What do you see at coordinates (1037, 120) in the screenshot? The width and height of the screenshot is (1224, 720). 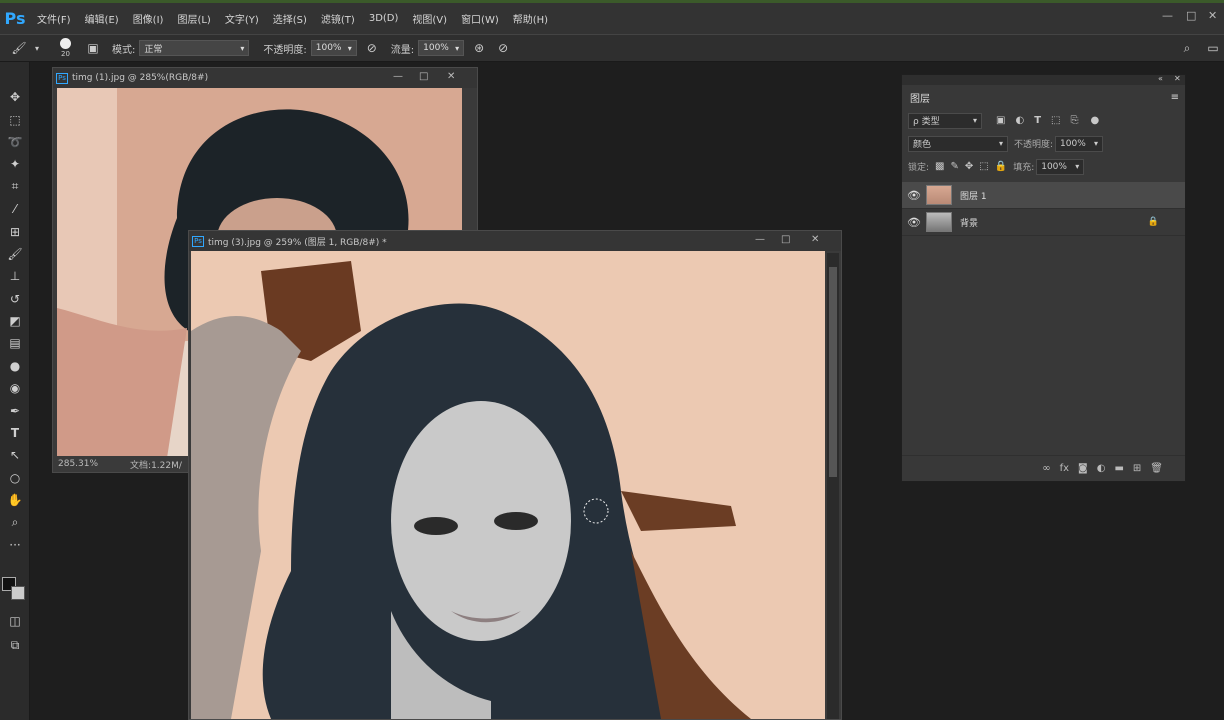 I see `type-filter-icon: T` at bounding box center [1037, 120].